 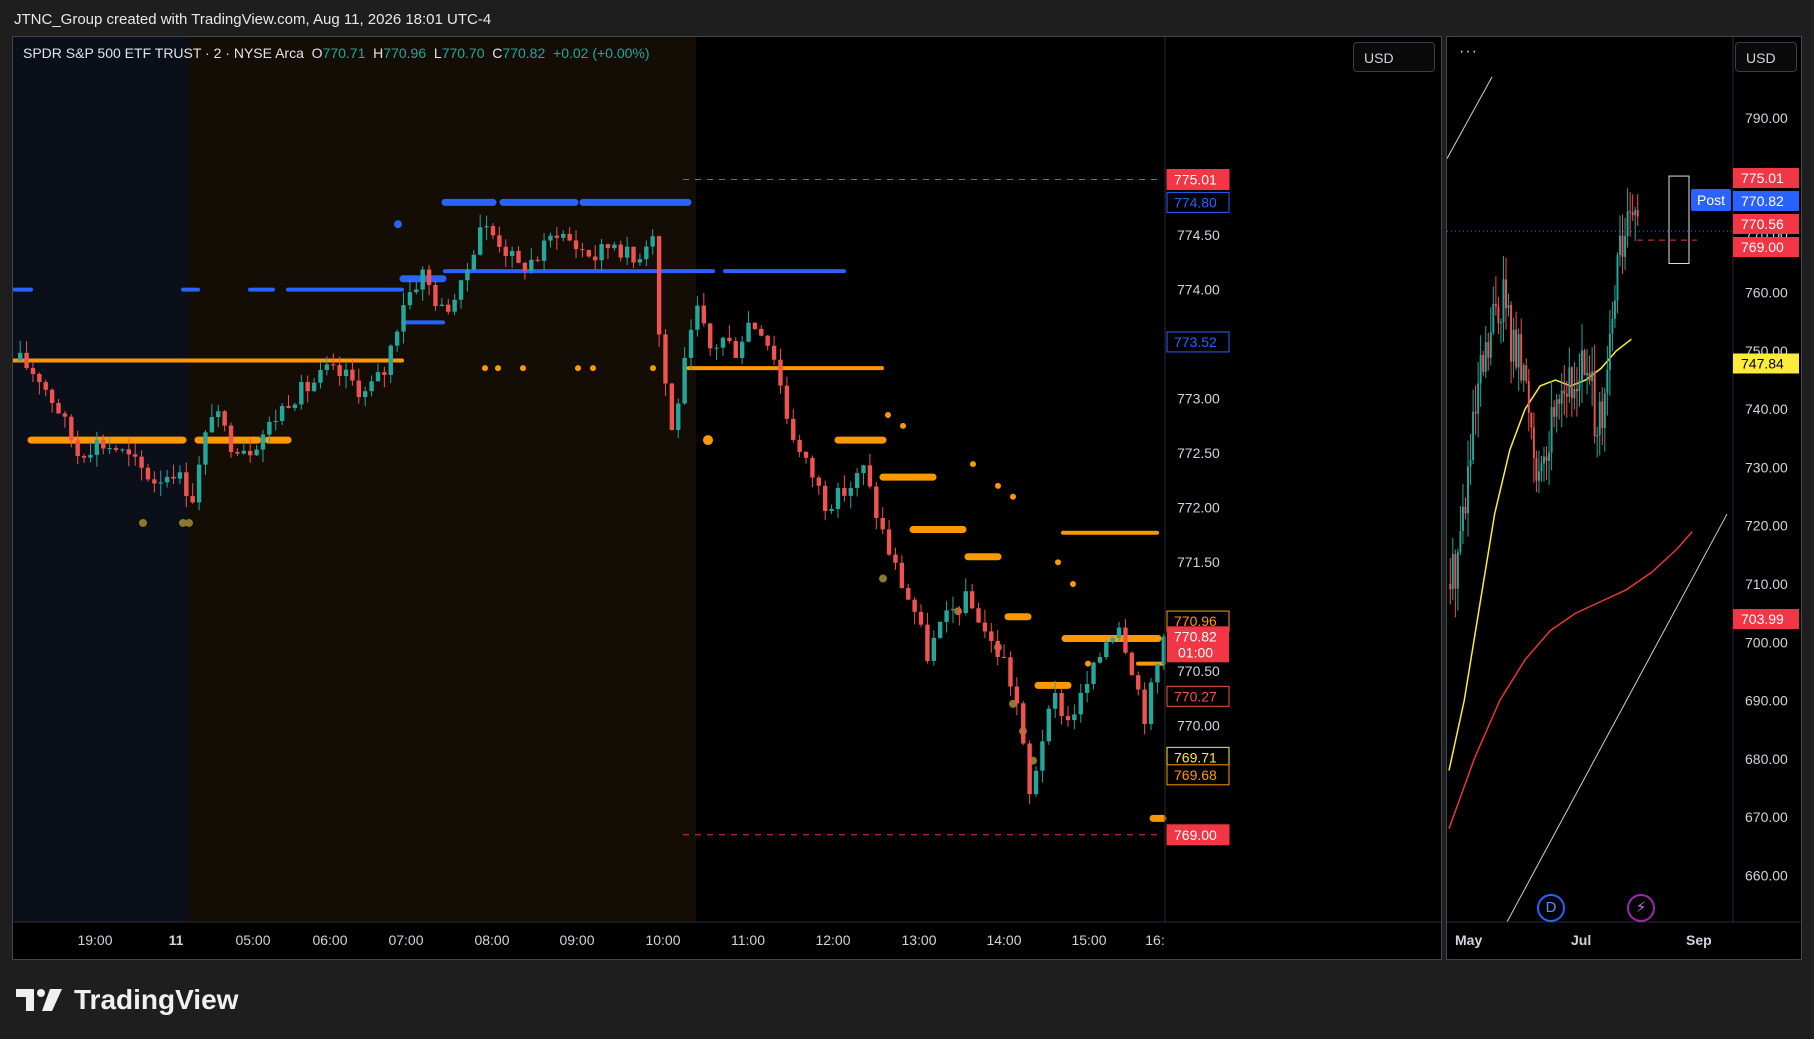 What do you see at coordinates (1766, 875) in the screenshot?
I see `mini-y-tick-label: 660.00` at bounding box center [1766, 875].